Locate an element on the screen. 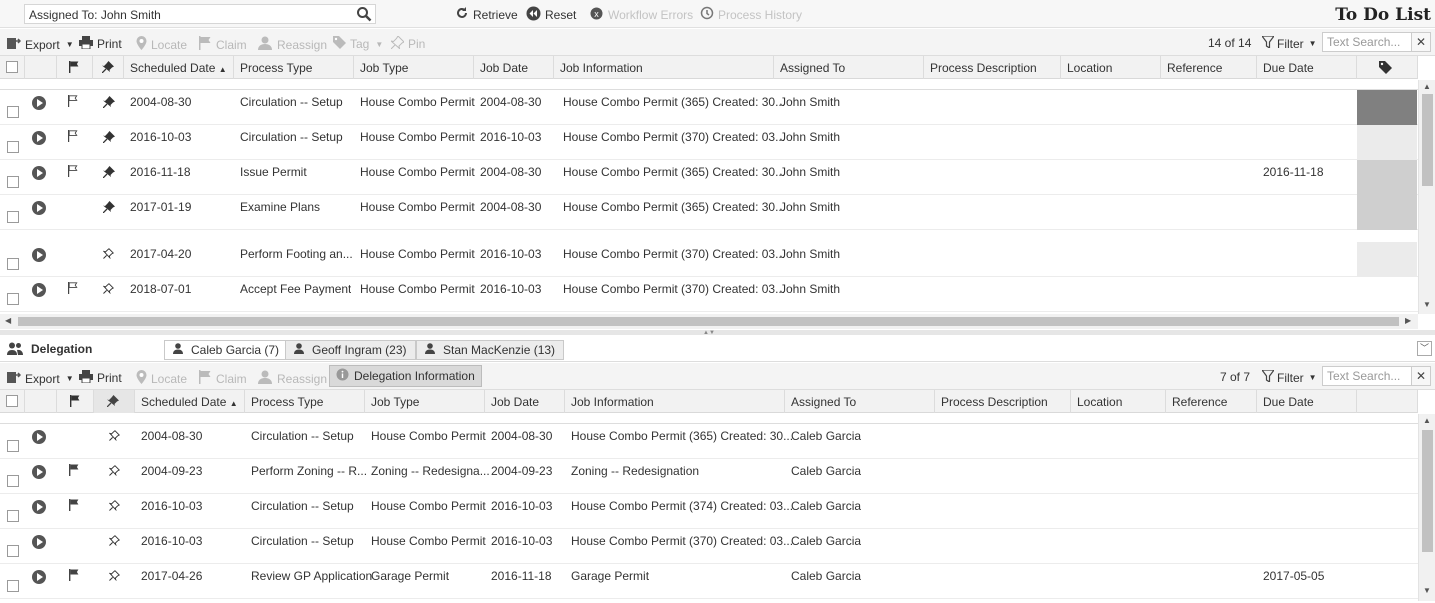 The height and width of the screenshot is (603, 1435). tab-caleb-garcia: Caleb Garcia (7) is located at coordinates (226, 350).